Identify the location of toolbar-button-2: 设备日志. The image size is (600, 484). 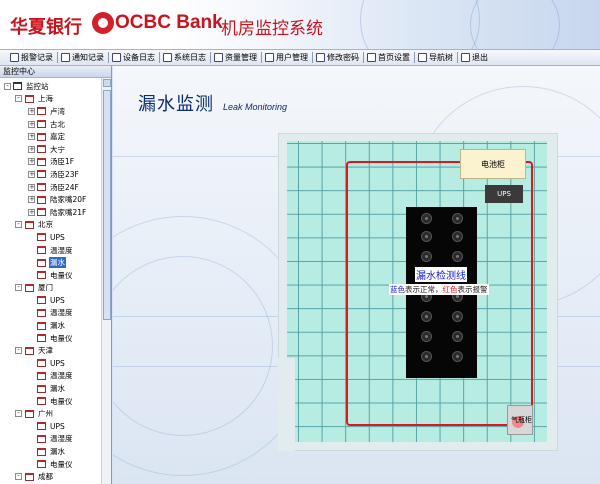
(134, 57).